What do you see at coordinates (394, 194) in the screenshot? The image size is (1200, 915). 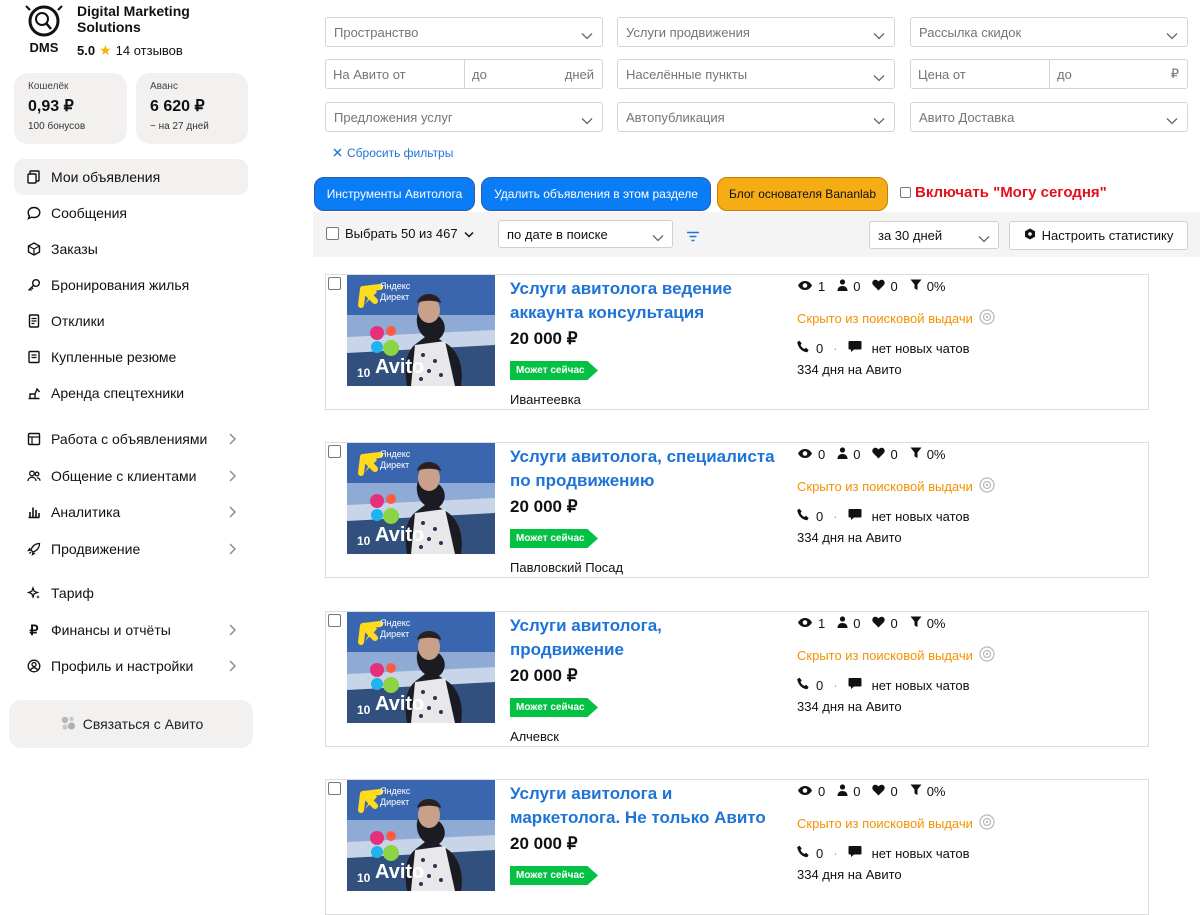 I see `avitolog-tools-button: Инструменты Авитолога` at bounding box center [394, 194].